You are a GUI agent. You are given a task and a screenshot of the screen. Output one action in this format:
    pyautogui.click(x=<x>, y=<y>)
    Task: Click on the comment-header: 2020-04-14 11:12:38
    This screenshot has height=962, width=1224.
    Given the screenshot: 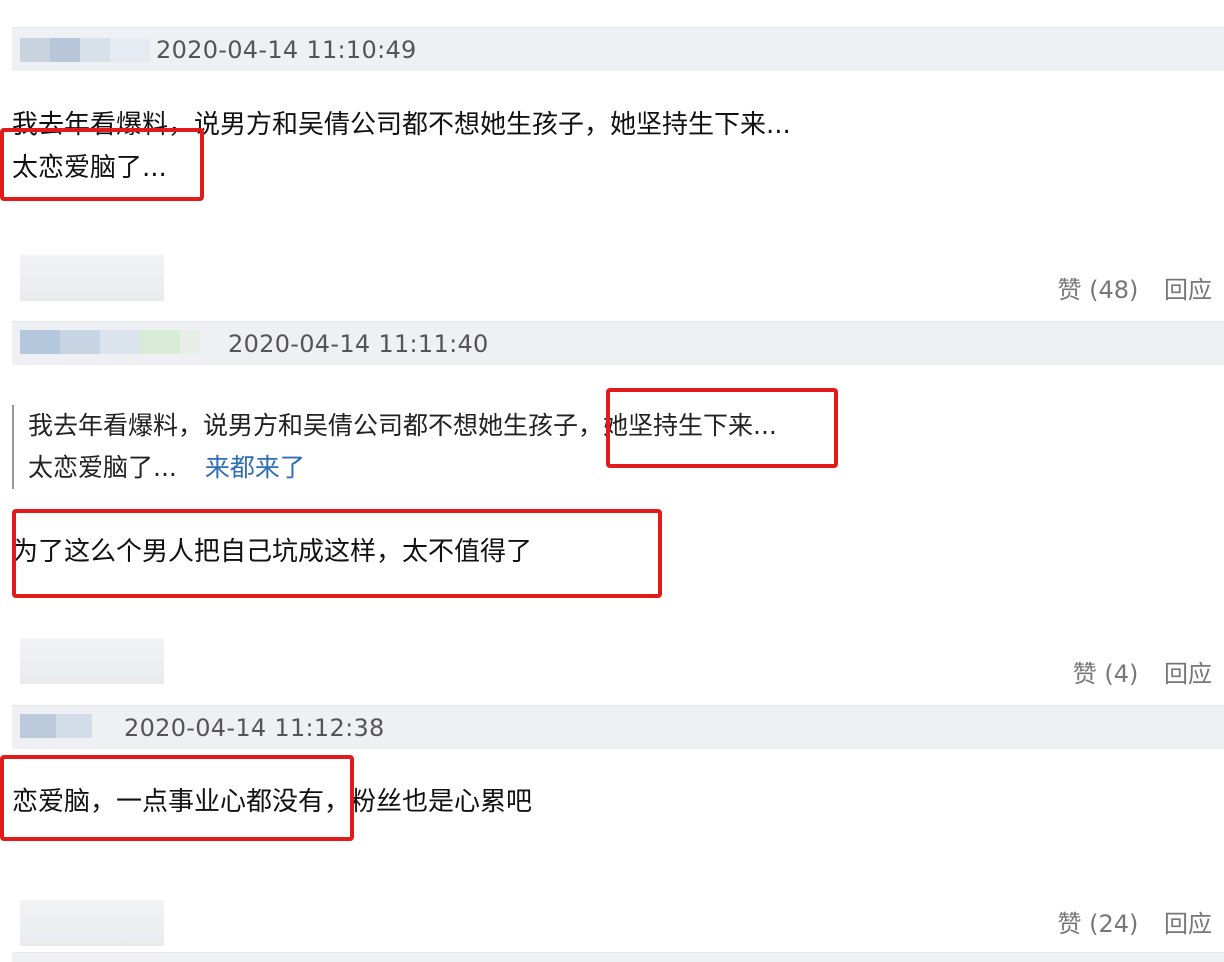 What is the action you would take?
    pyautogui.click(x=618, y=727)
    